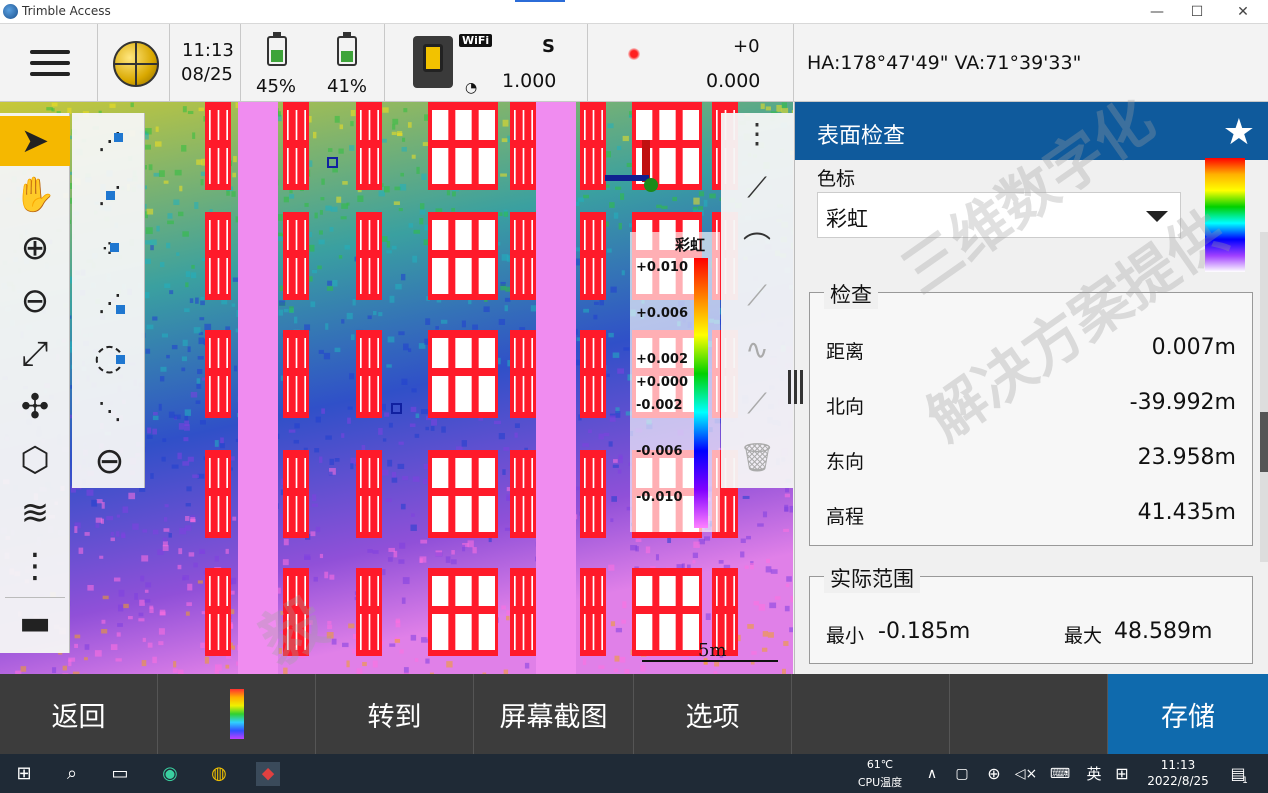  I want to click on easting-value: 23.958m, so click(1186, 457).